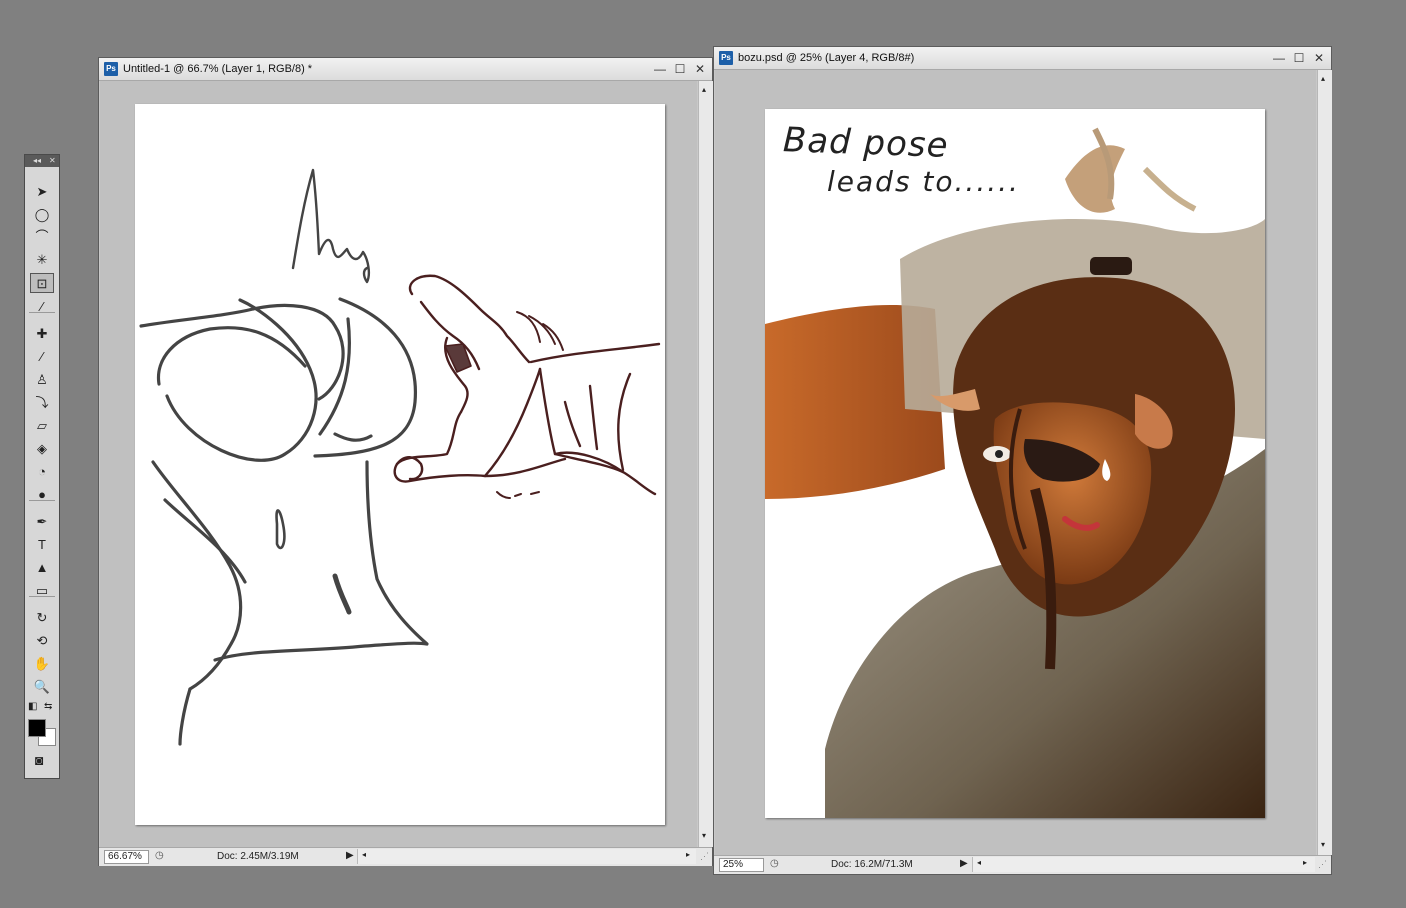 This screenshot has width=1406, height=908. What do you see at coordinates (42, 425) in the screenshot?
I see `eraser-tool-icon: ▱` at bounding box center [42, 425].